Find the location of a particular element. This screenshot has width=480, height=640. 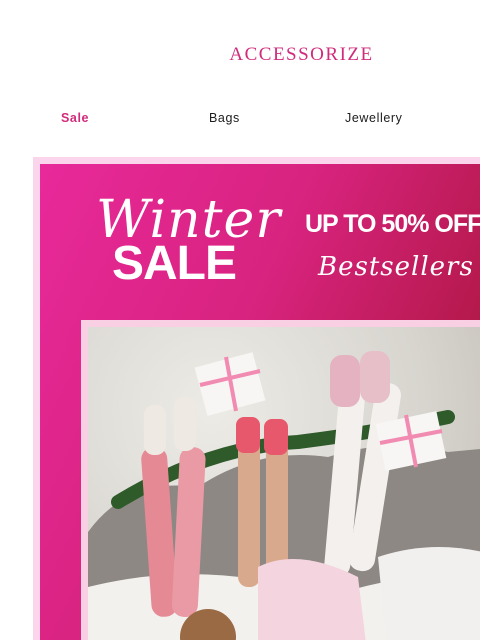

main-nav: Sale Bags Jewellery is located at coordinates (240, 120).